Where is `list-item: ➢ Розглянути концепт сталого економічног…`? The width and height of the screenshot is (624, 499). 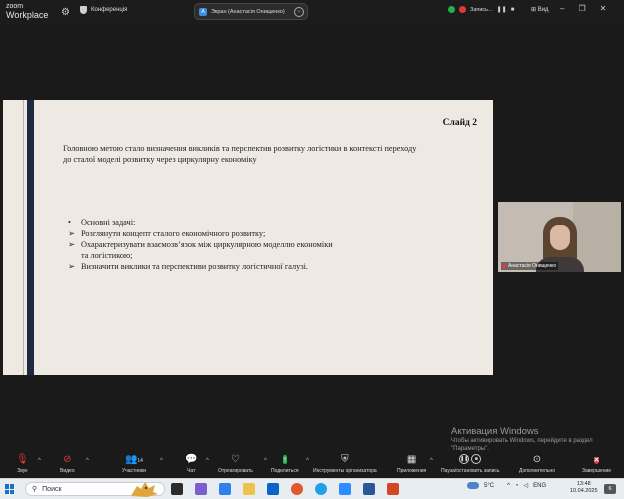 list-item: ➢ Розглянути концепт сталого економічног… is located at coordinates (200, 233).